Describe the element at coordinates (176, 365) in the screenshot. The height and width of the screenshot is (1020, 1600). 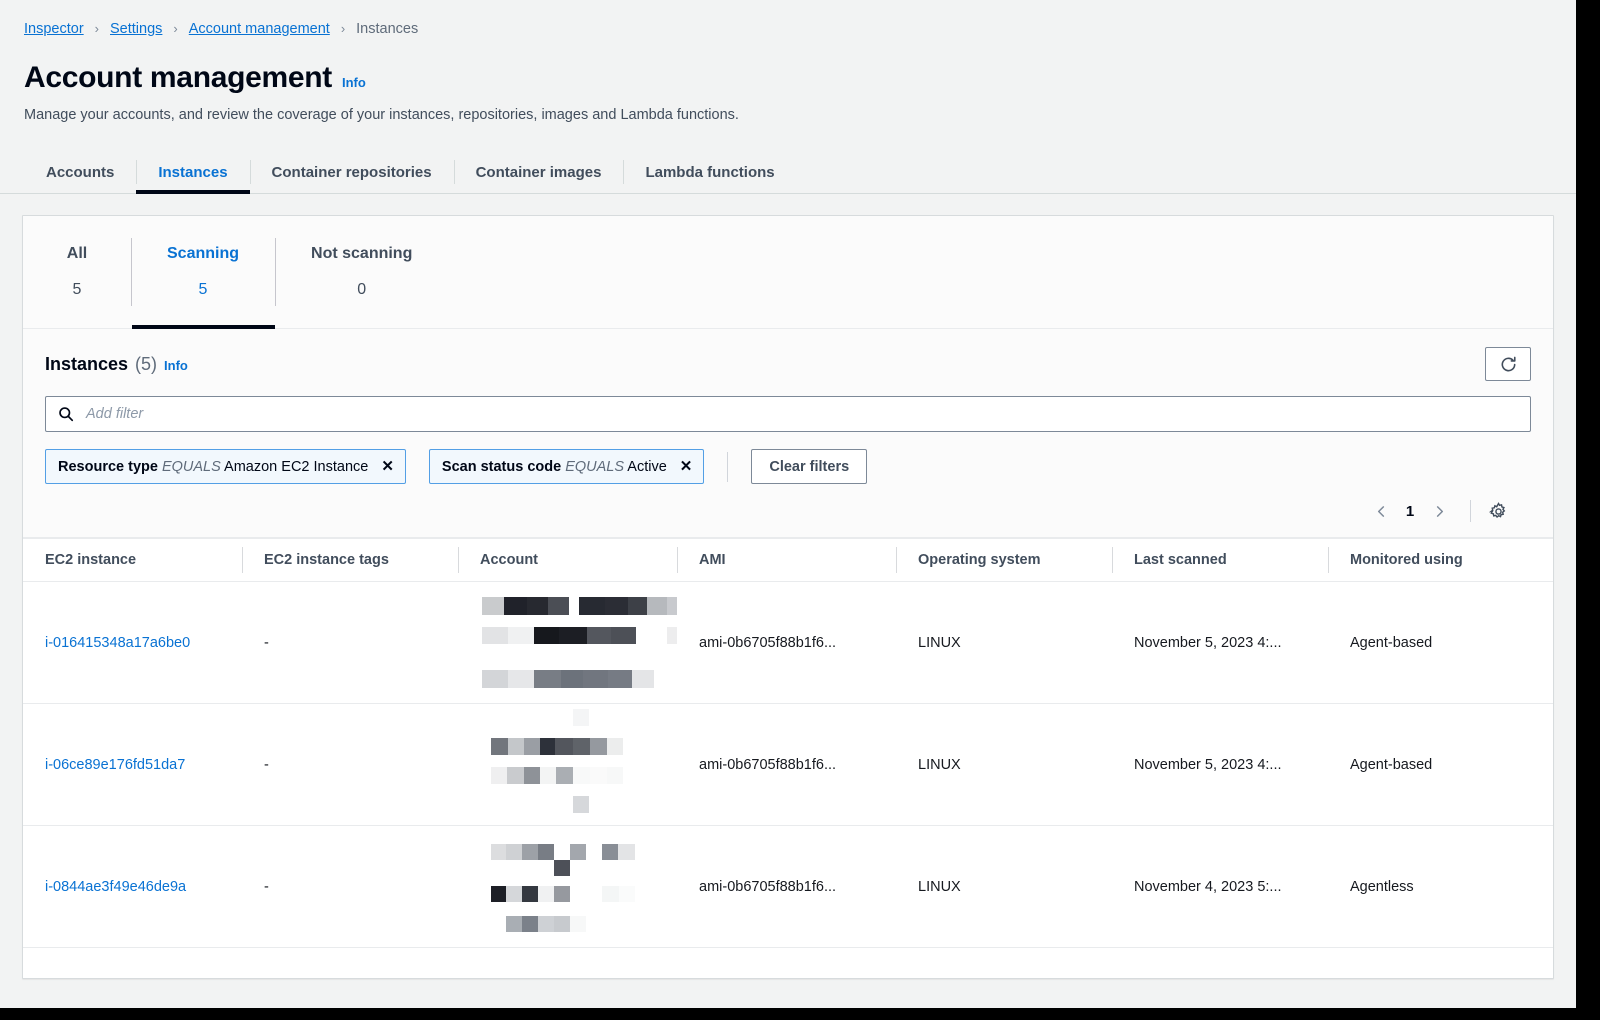
I see `table-info-link: Info` at that location.